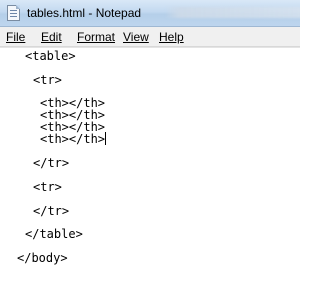  Describe the element at coordinates (50, 56) in the screenshot. I see `code-line: <table>` at that location.